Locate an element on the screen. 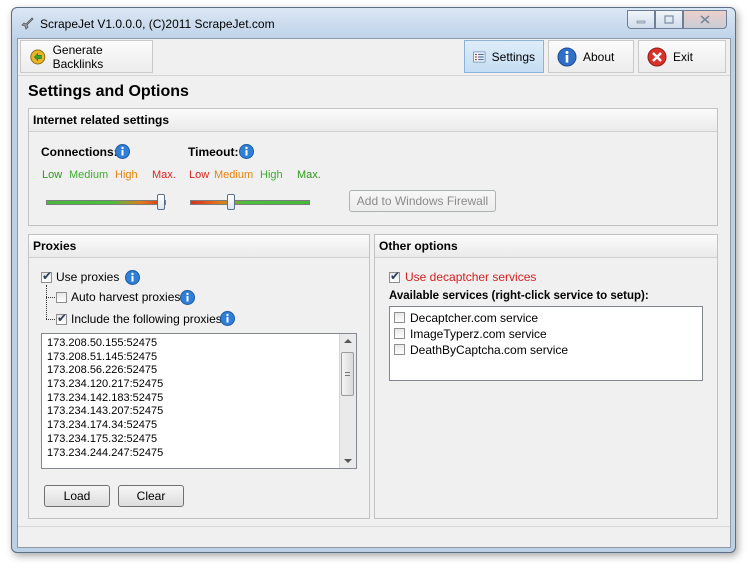  service-item: Decaptcher.com service is located at coordinates (544, 318).